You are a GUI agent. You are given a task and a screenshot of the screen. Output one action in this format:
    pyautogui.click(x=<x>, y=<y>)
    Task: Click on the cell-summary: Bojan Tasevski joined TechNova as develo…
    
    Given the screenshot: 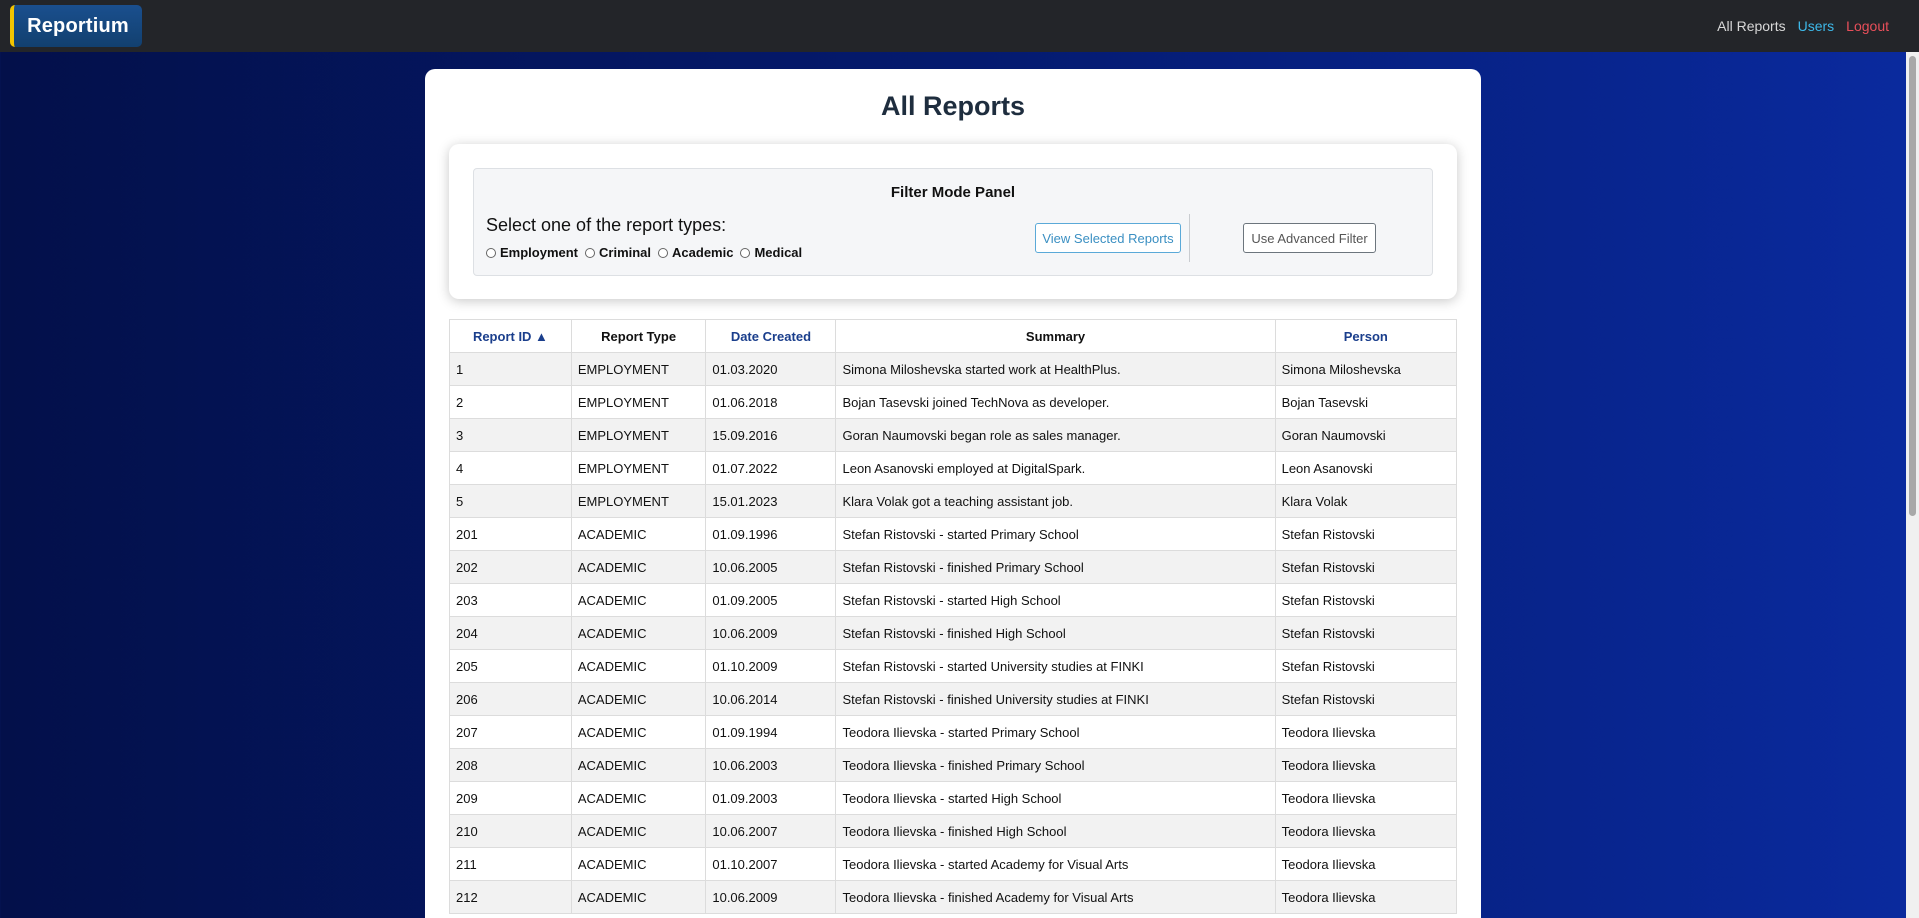 What is the action you would take?
    pyautogui.click(x=1055, y=402)
    